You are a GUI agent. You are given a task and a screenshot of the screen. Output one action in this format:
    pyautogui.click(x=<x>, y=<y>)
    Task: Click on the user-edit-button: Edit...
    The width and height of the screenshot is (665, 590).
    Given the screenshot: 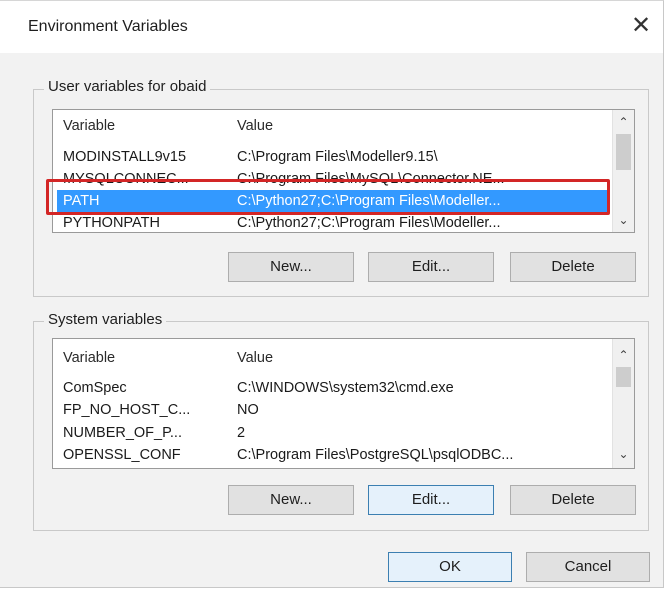 What is the action you would take?
    pyautogui.click(x=431, y=267)
    